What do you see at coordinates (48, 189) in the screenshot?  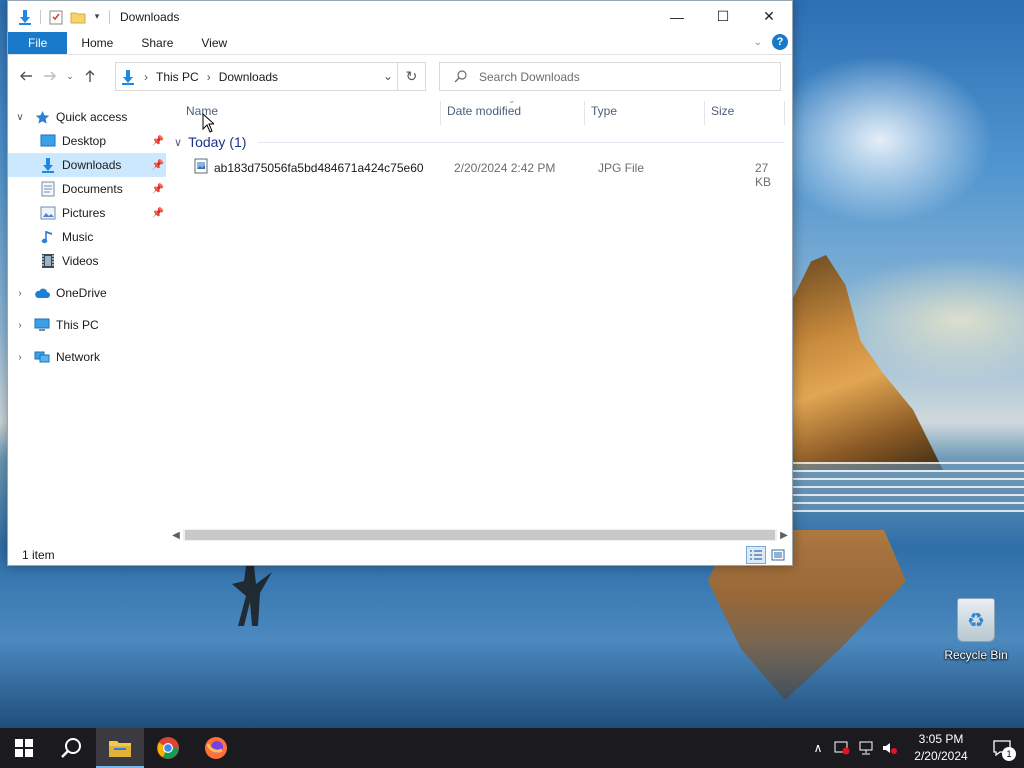 I see `documents-icon` at bounding box center [48, 189].